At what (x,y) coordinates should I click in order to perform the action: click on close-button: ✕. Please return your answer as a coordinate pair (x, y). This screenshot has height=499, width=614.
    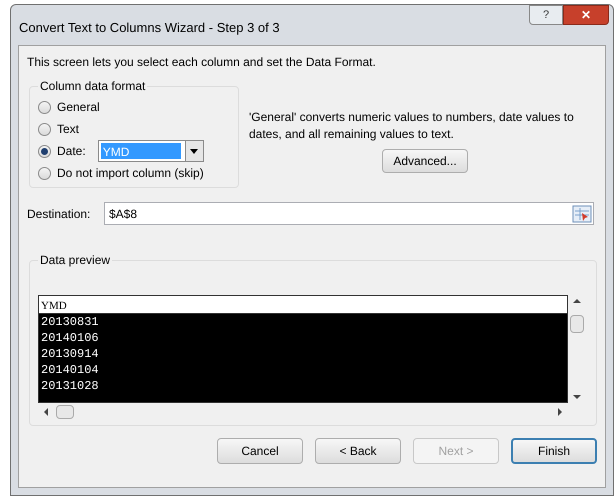
    Looking at the image, I should click on (586, 15).